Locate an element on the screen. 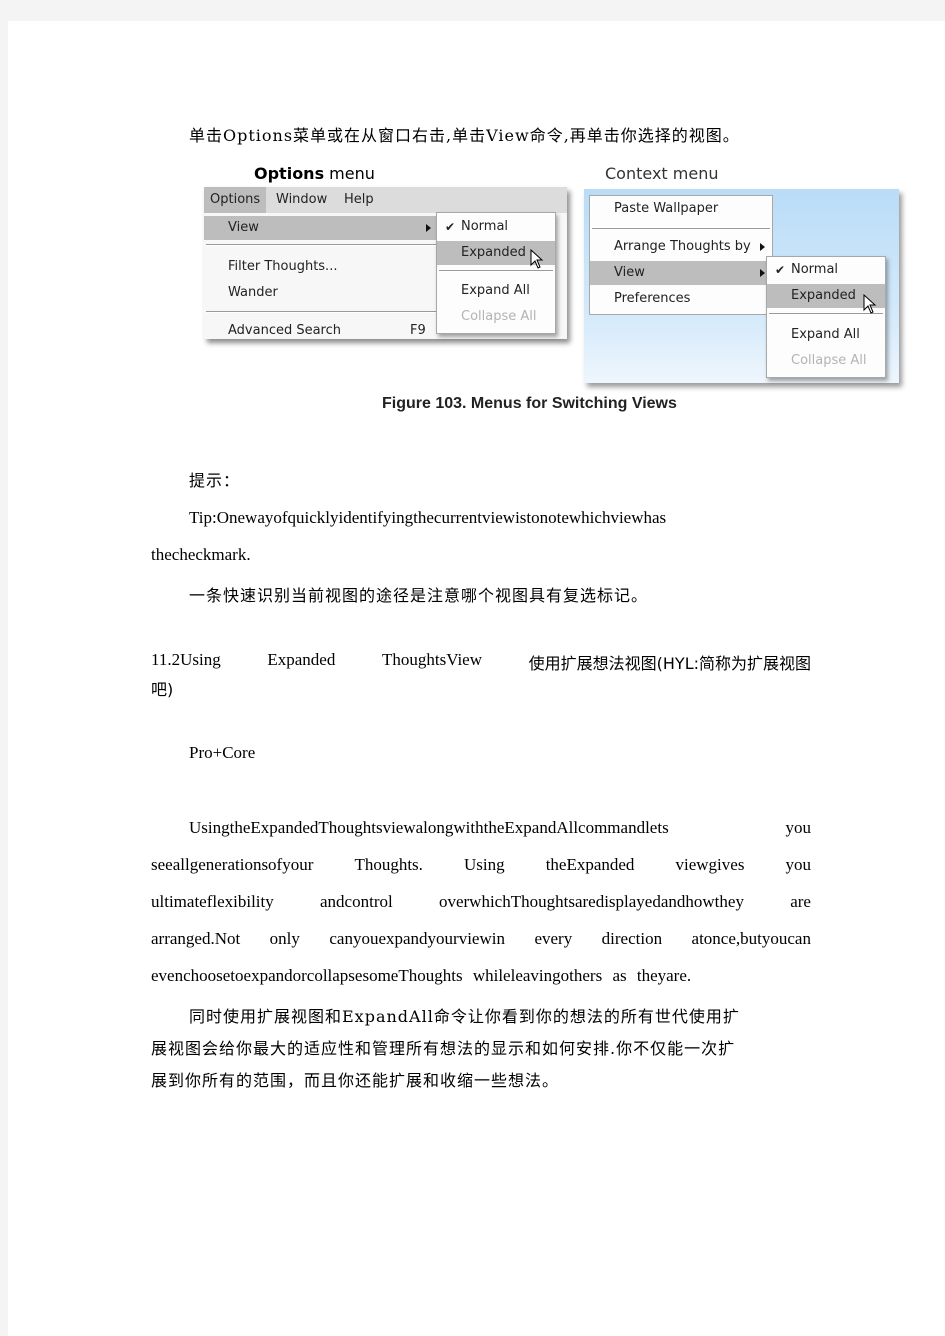 This screenshot has height=1336, width=945. word: atonce,butyoucan is located at coordinates (751, 938).